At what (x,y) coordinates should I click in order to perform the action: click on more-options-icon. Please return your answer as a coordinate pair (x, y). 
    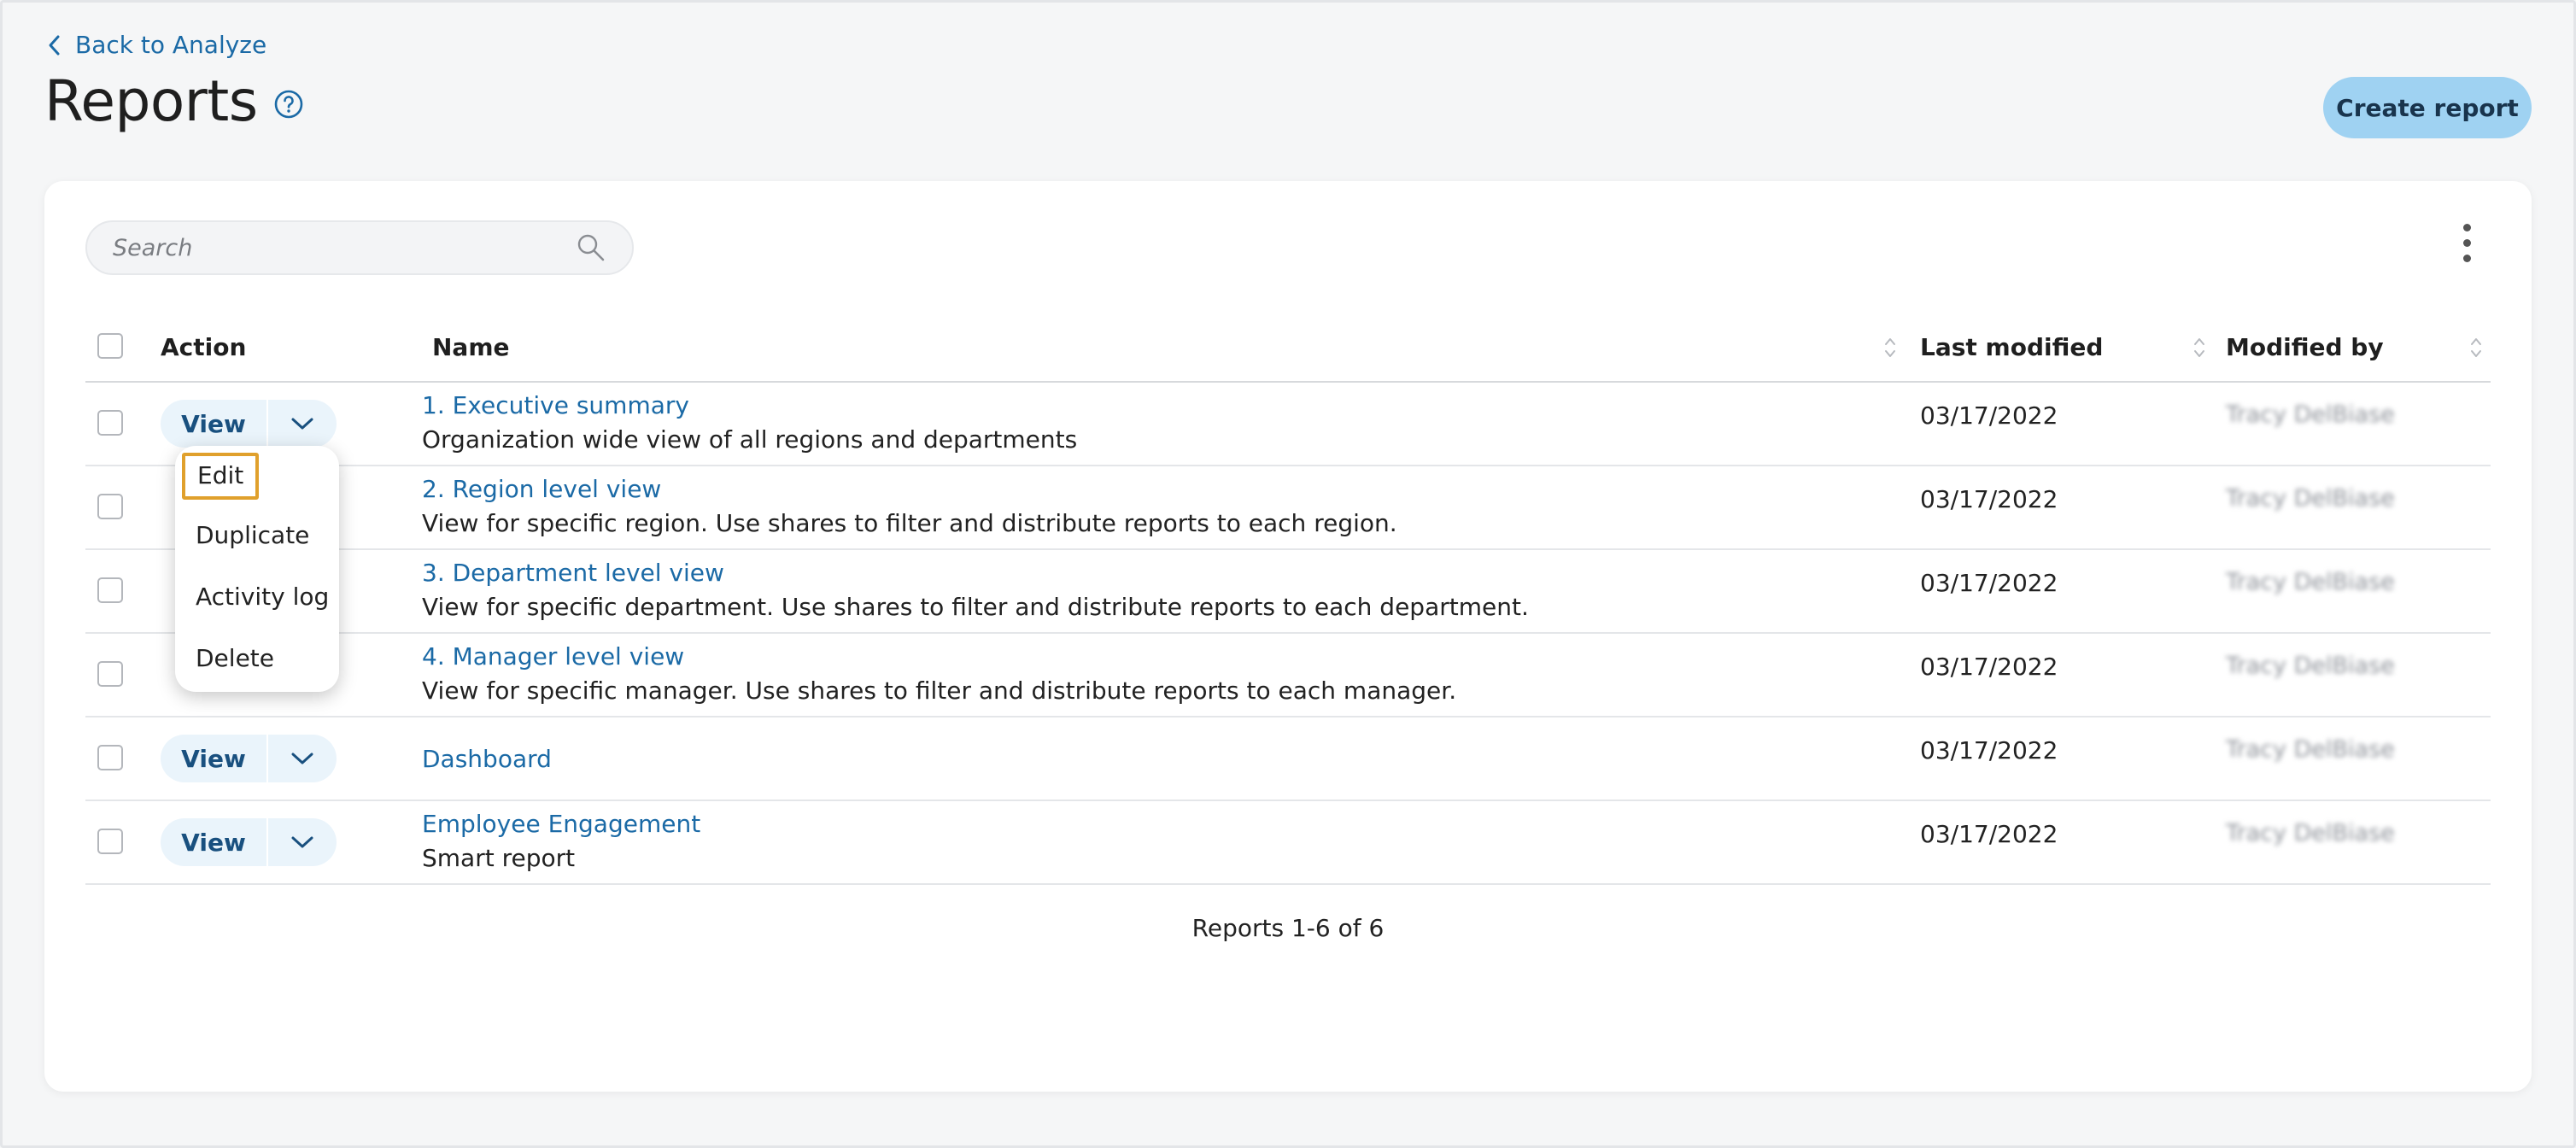
    Looking at the image, I should click on (2466, 245).